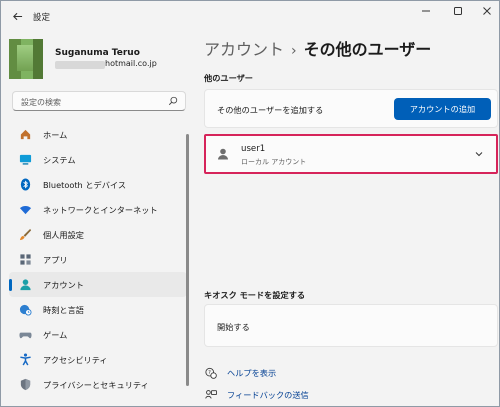 The width and height of the screenshot is (500, 407). Describe the element at coordinates (98, 334) in the screenshot. I see `sidebar-item-gaming: ゲーム` at that location.